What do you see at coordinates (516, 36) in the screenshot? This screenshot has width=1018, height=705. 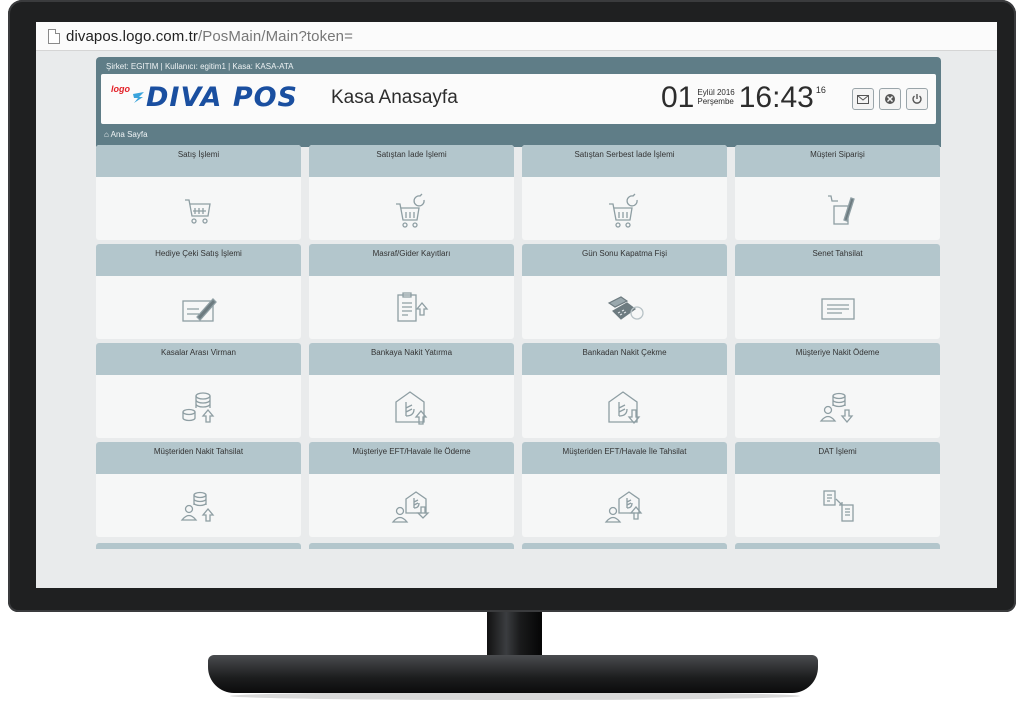 I see `address-bar: divapos.logo.com.tr/PosMain/Main?token=` at bounding box center [516, 36].